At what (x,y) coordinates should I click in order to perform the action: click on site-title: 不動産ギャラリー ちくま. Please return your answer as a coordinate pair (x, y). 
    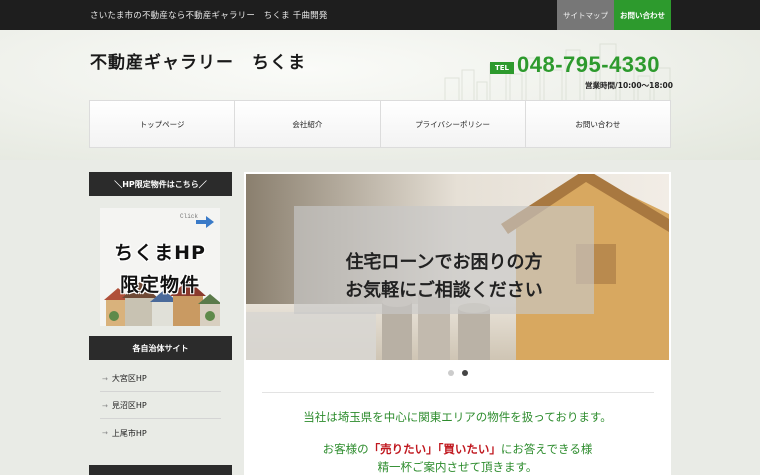
    Looking at the image, I should click on (198, 60).